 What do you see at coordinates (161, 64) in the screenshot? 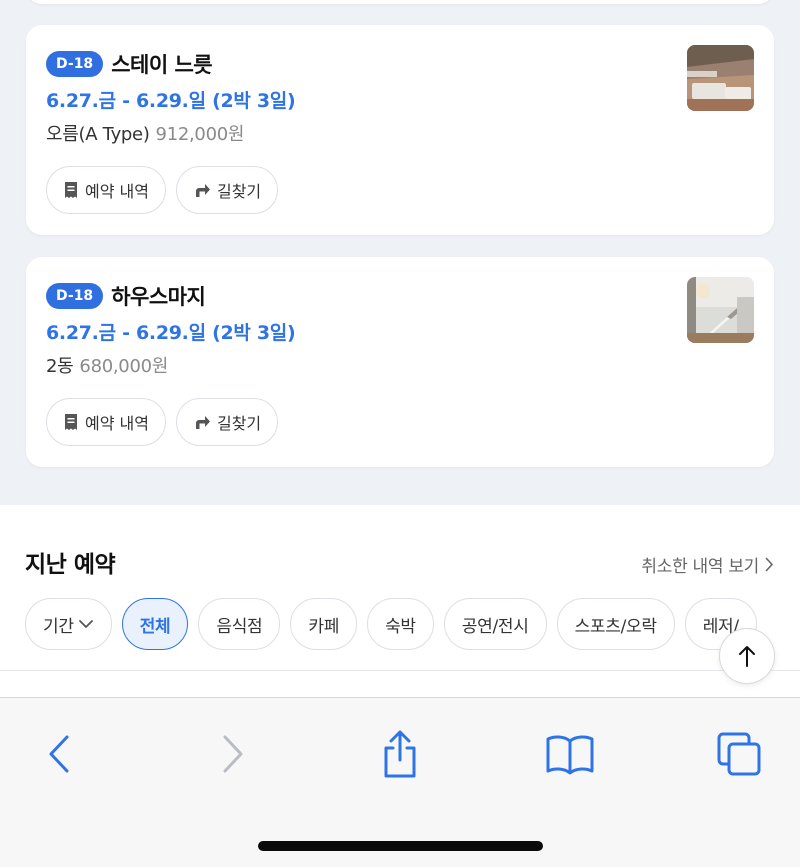
I see `place-name: 스테이 느릇` at bounding box center [161, 64].